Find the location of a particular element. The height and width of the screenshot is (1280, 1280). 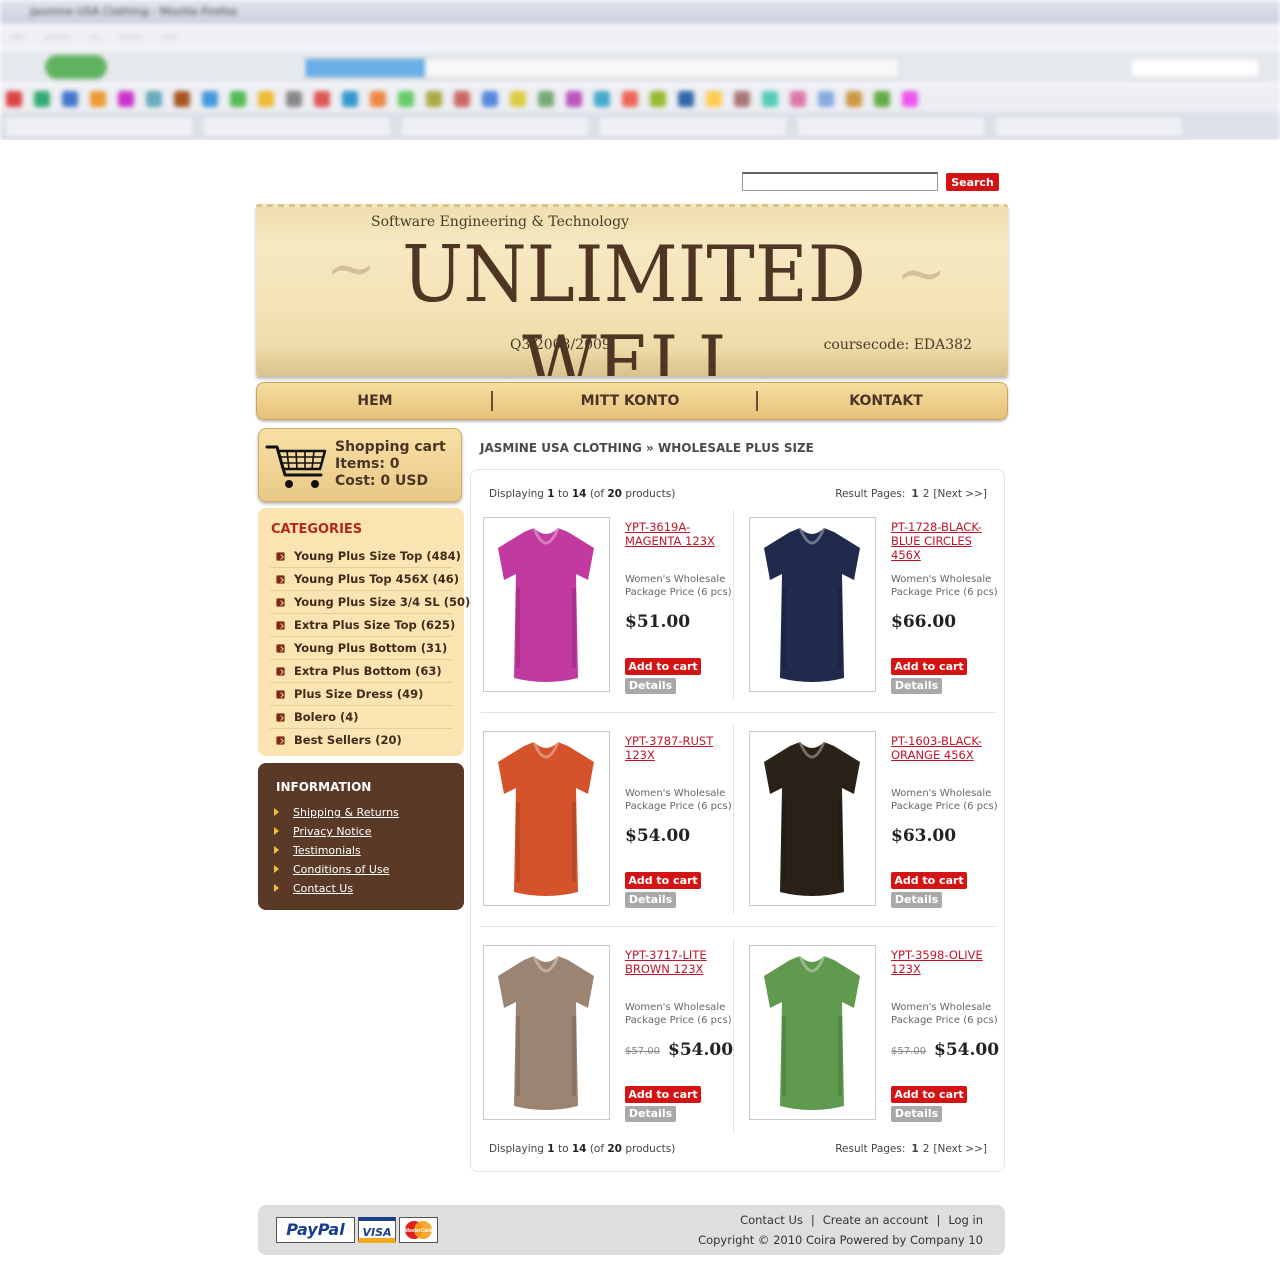

category-item: Young Plus Size 3/4 SL (50) is located at coordinates (370, 602).